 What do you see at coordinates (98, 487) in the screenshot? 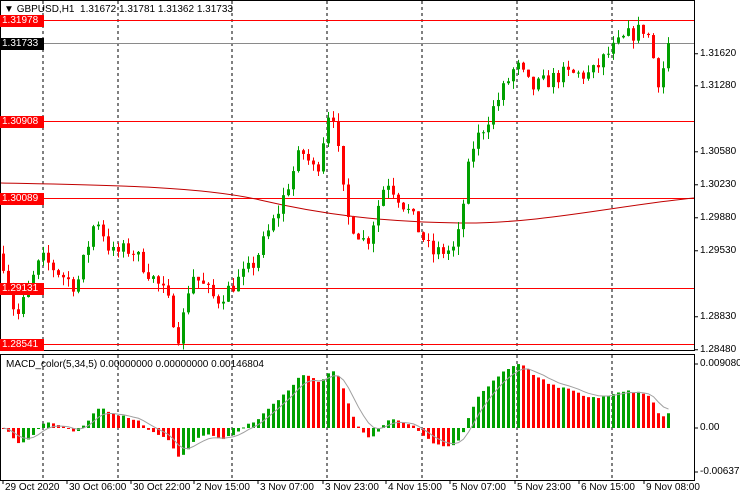
I see `time-axis-label: 30 Oct 06:00` at bounding box center [98, 487].